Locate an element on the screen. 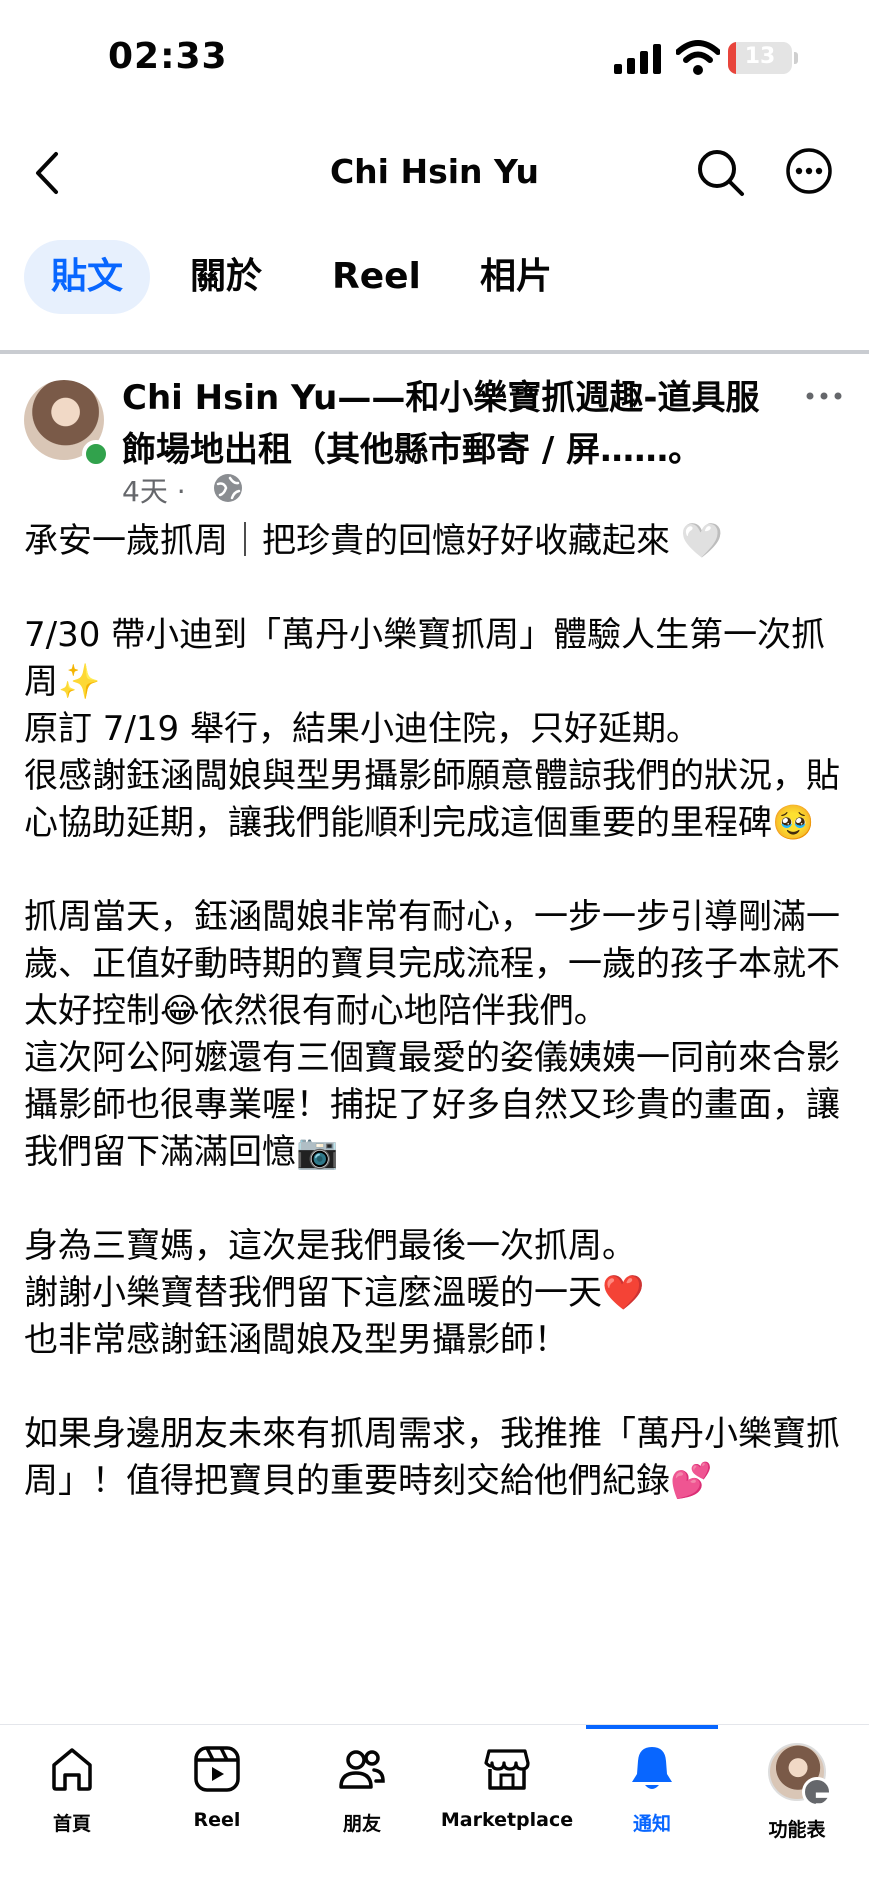 The image size is (869, 1885). nav-notifications: 通知 is located at coordinates (652, 1789).